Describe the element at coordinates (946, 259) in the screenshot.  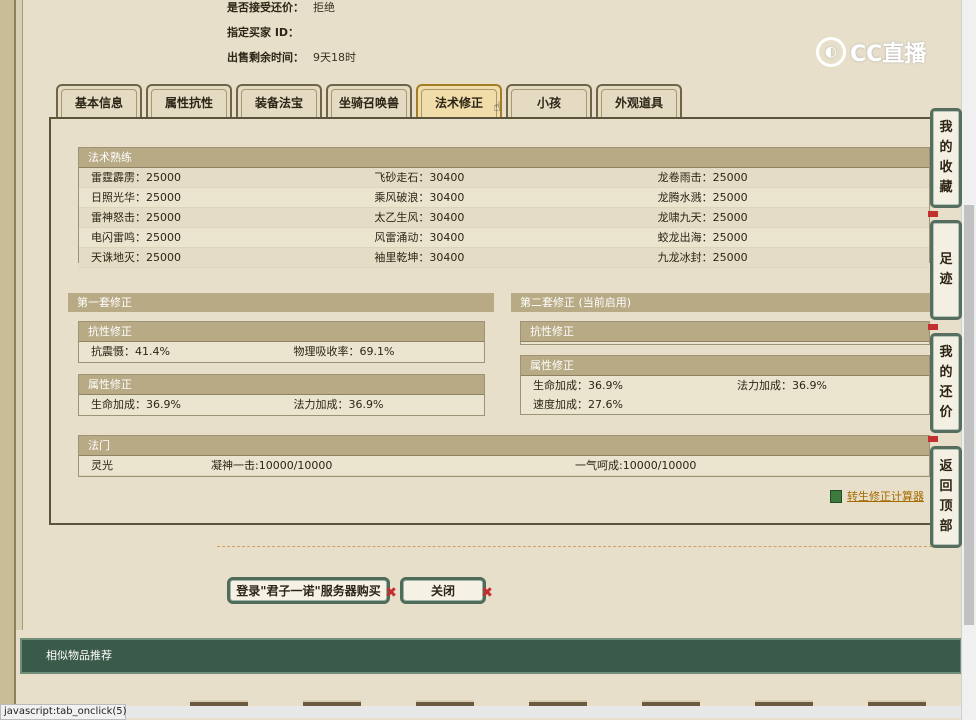
I see `side-char: 足` at that location.